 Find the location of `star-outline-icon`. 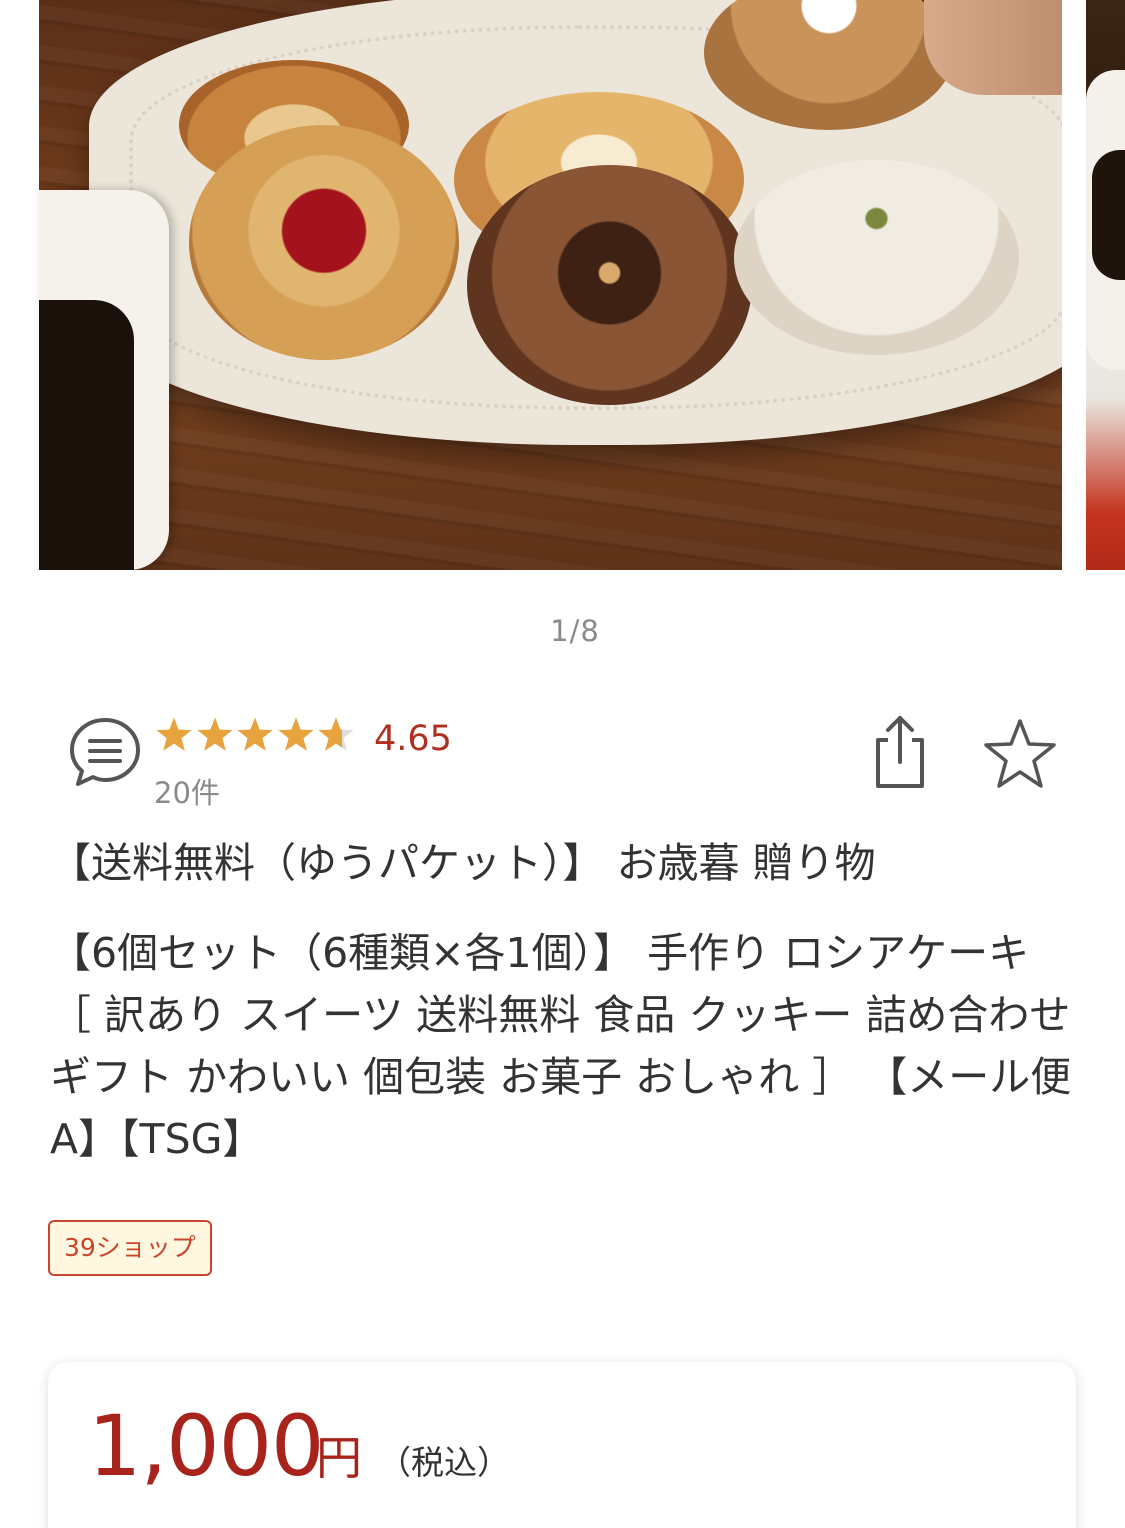

star-outline-icon is located at coordinates (1020, 753).